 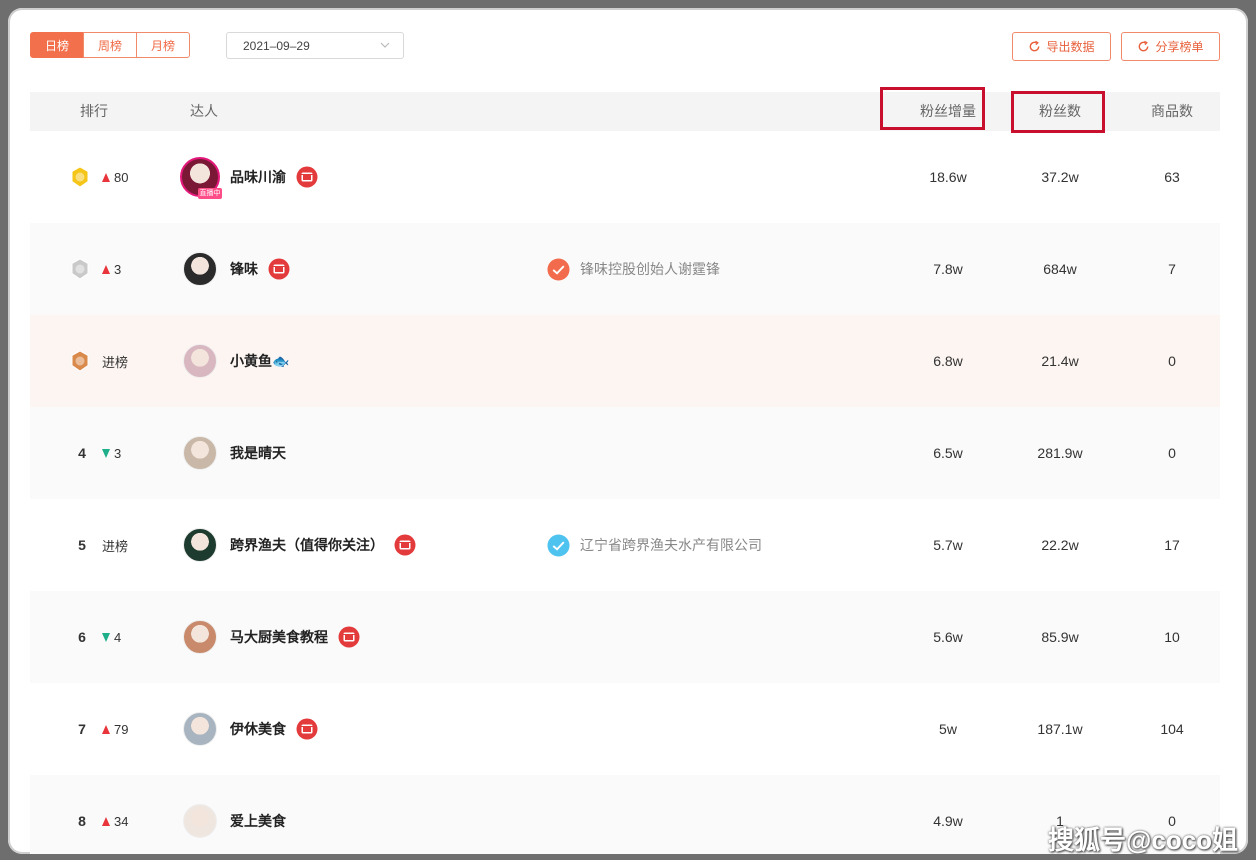 I want to click on influencer-name-text: 锋味, so click(x=244, y=269).